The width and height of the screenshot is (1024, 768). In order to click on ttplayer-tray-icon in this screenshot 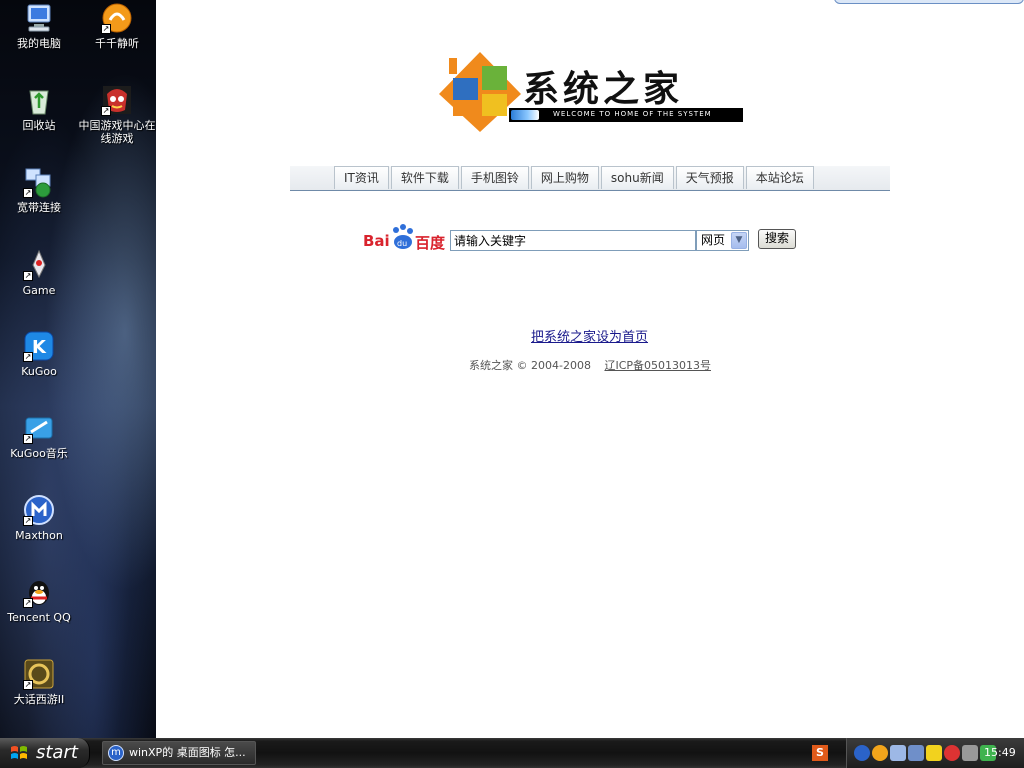, I will do `click(880, 753)`.